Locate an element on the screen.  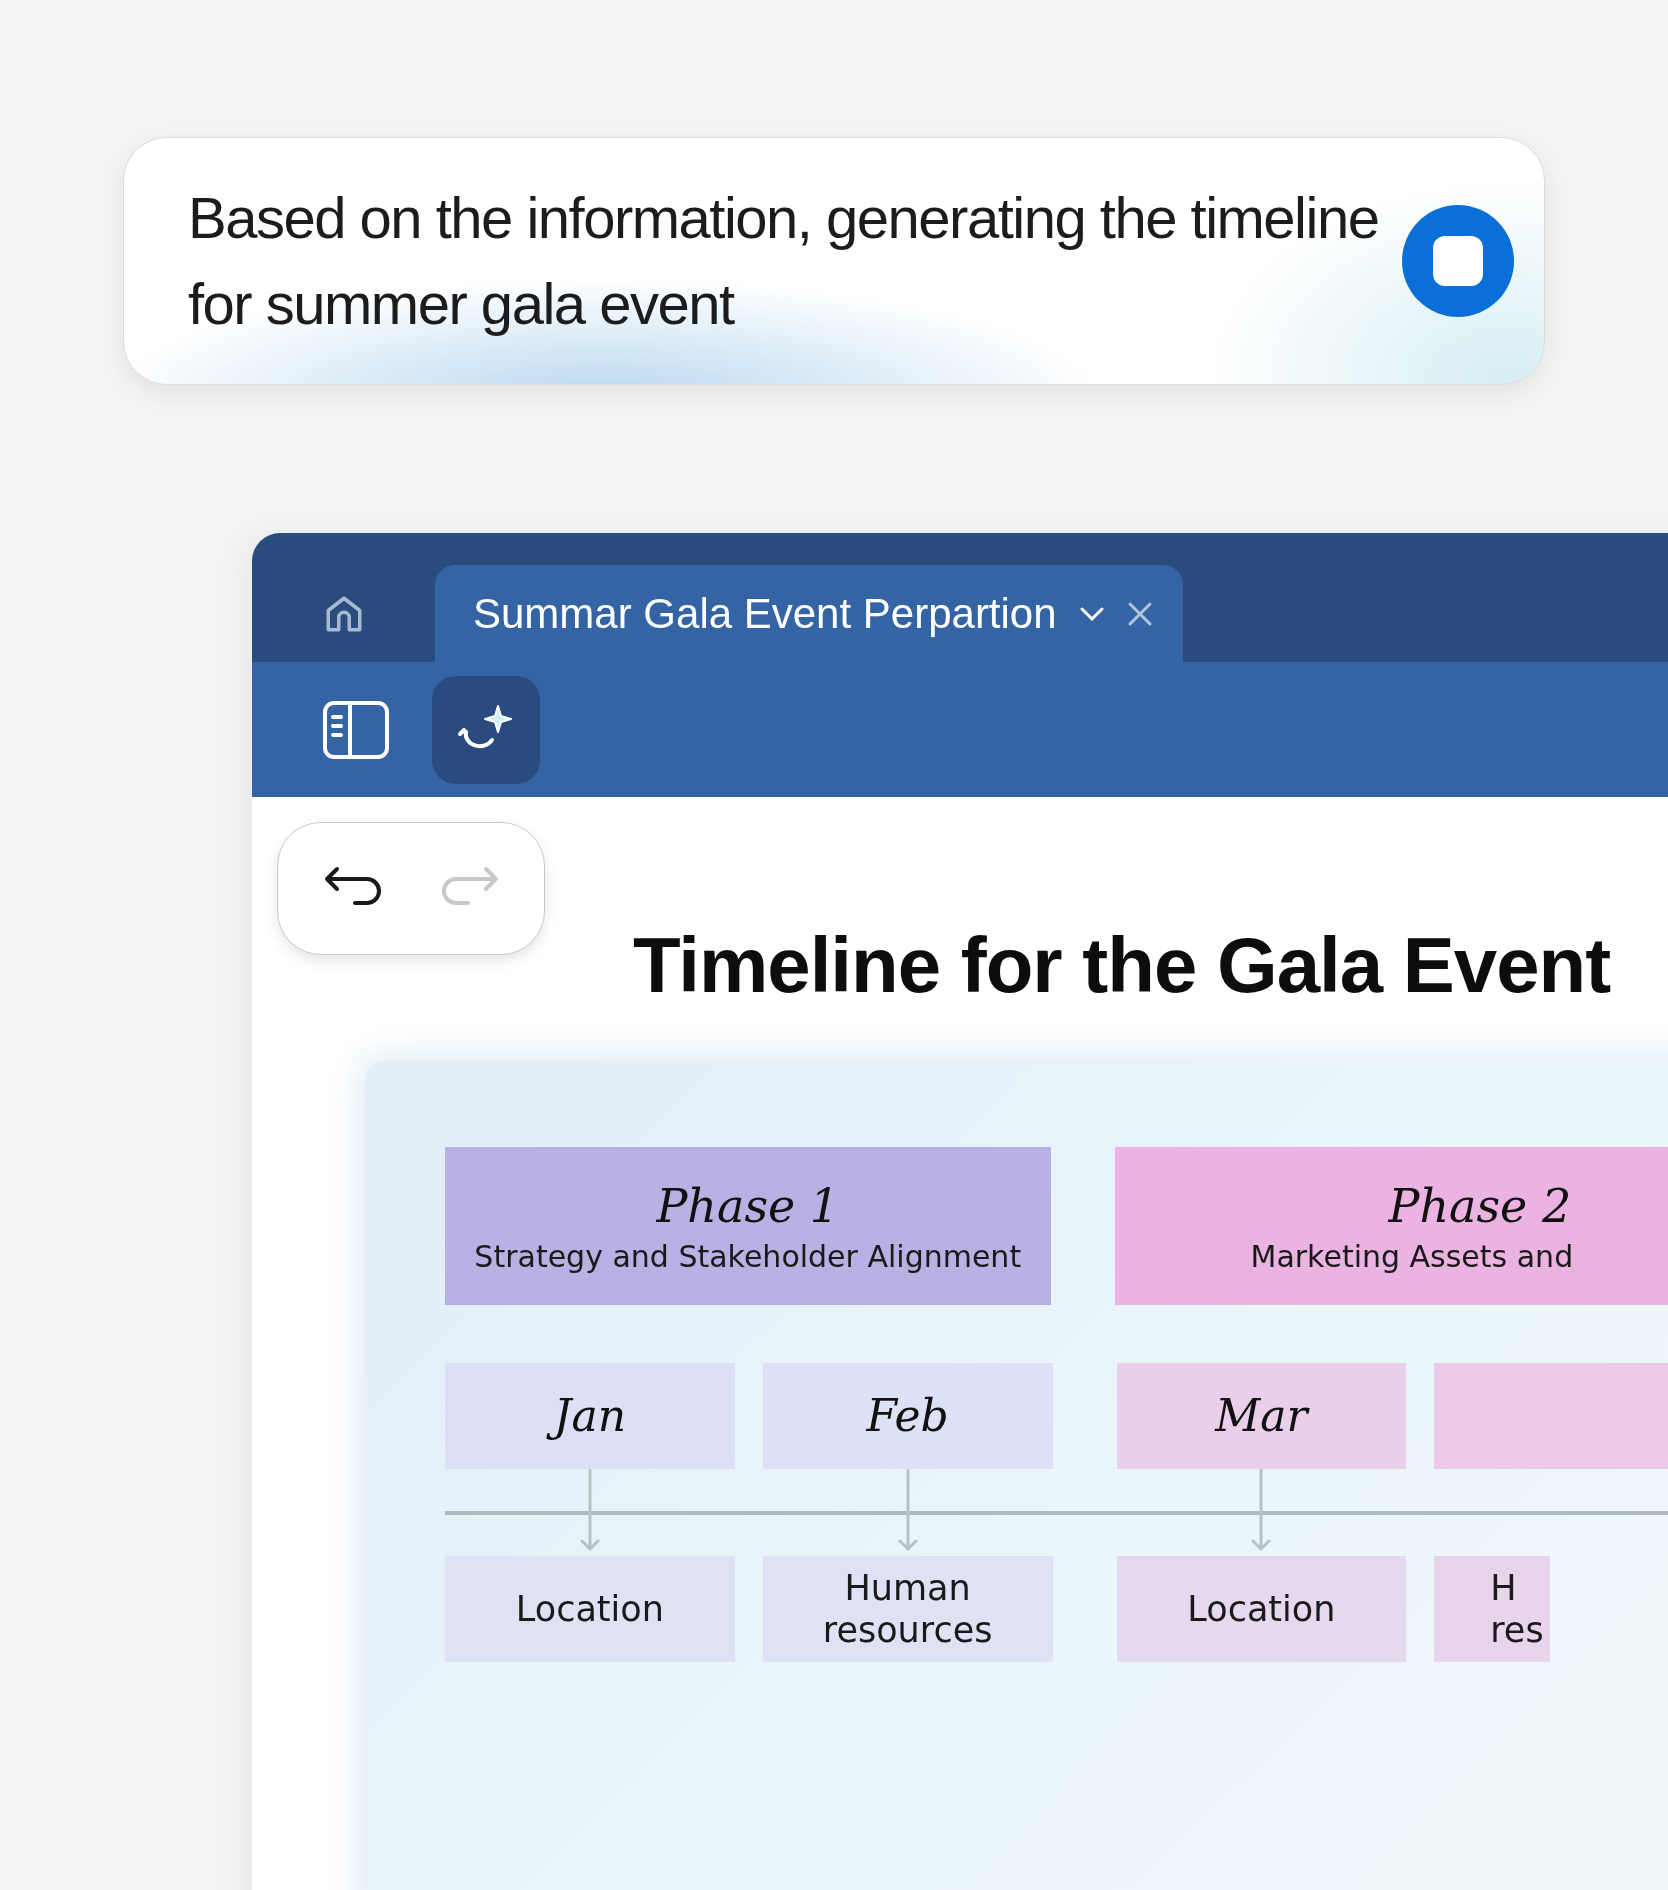
chevron-down-icon is located at coordinates (1091, 613).